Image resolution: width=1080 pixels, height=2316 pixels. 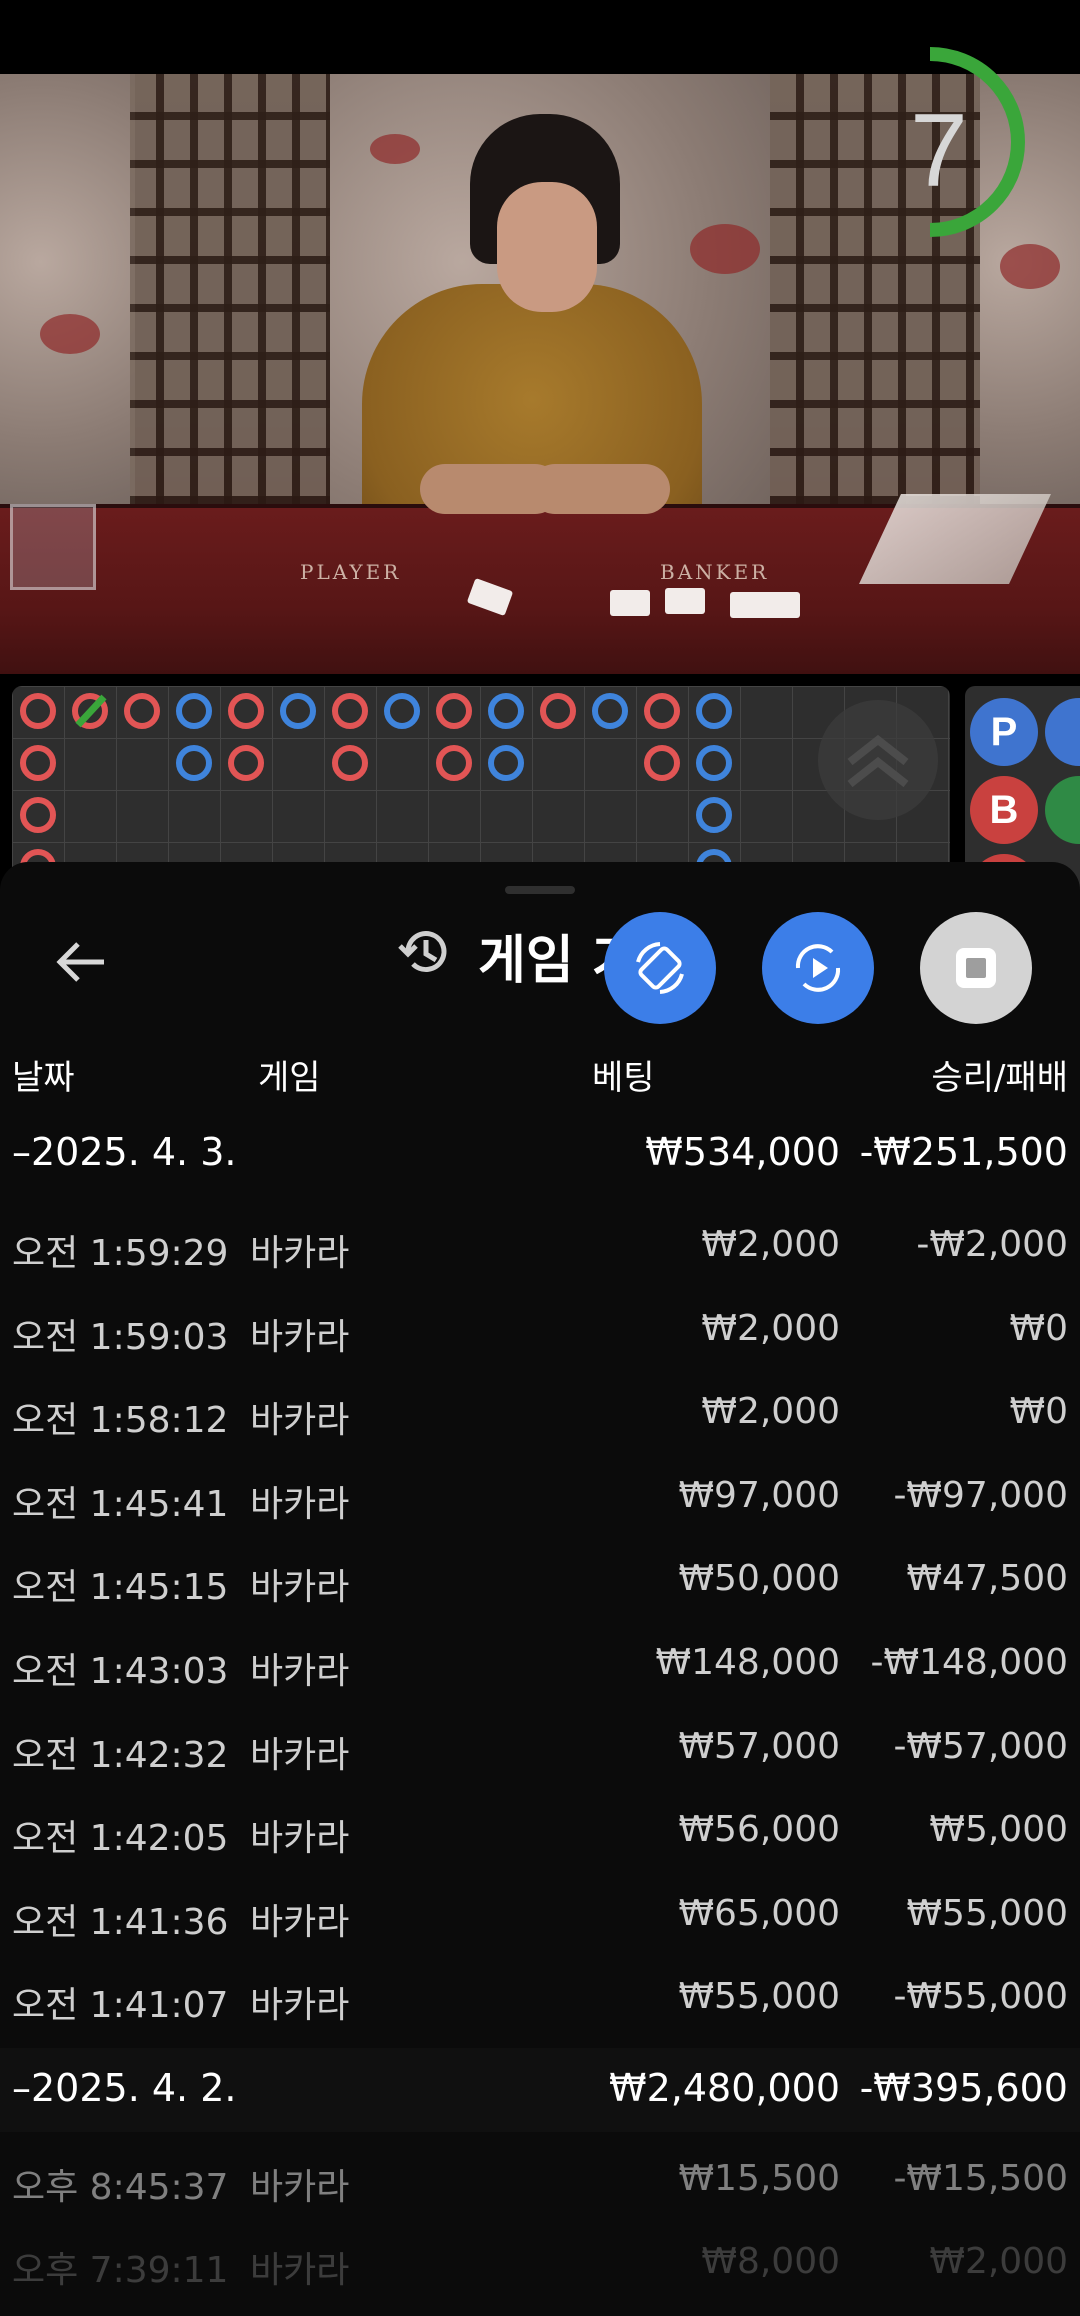 I want to click on column-header-date: 날짜, so click(x=43, y=1078).